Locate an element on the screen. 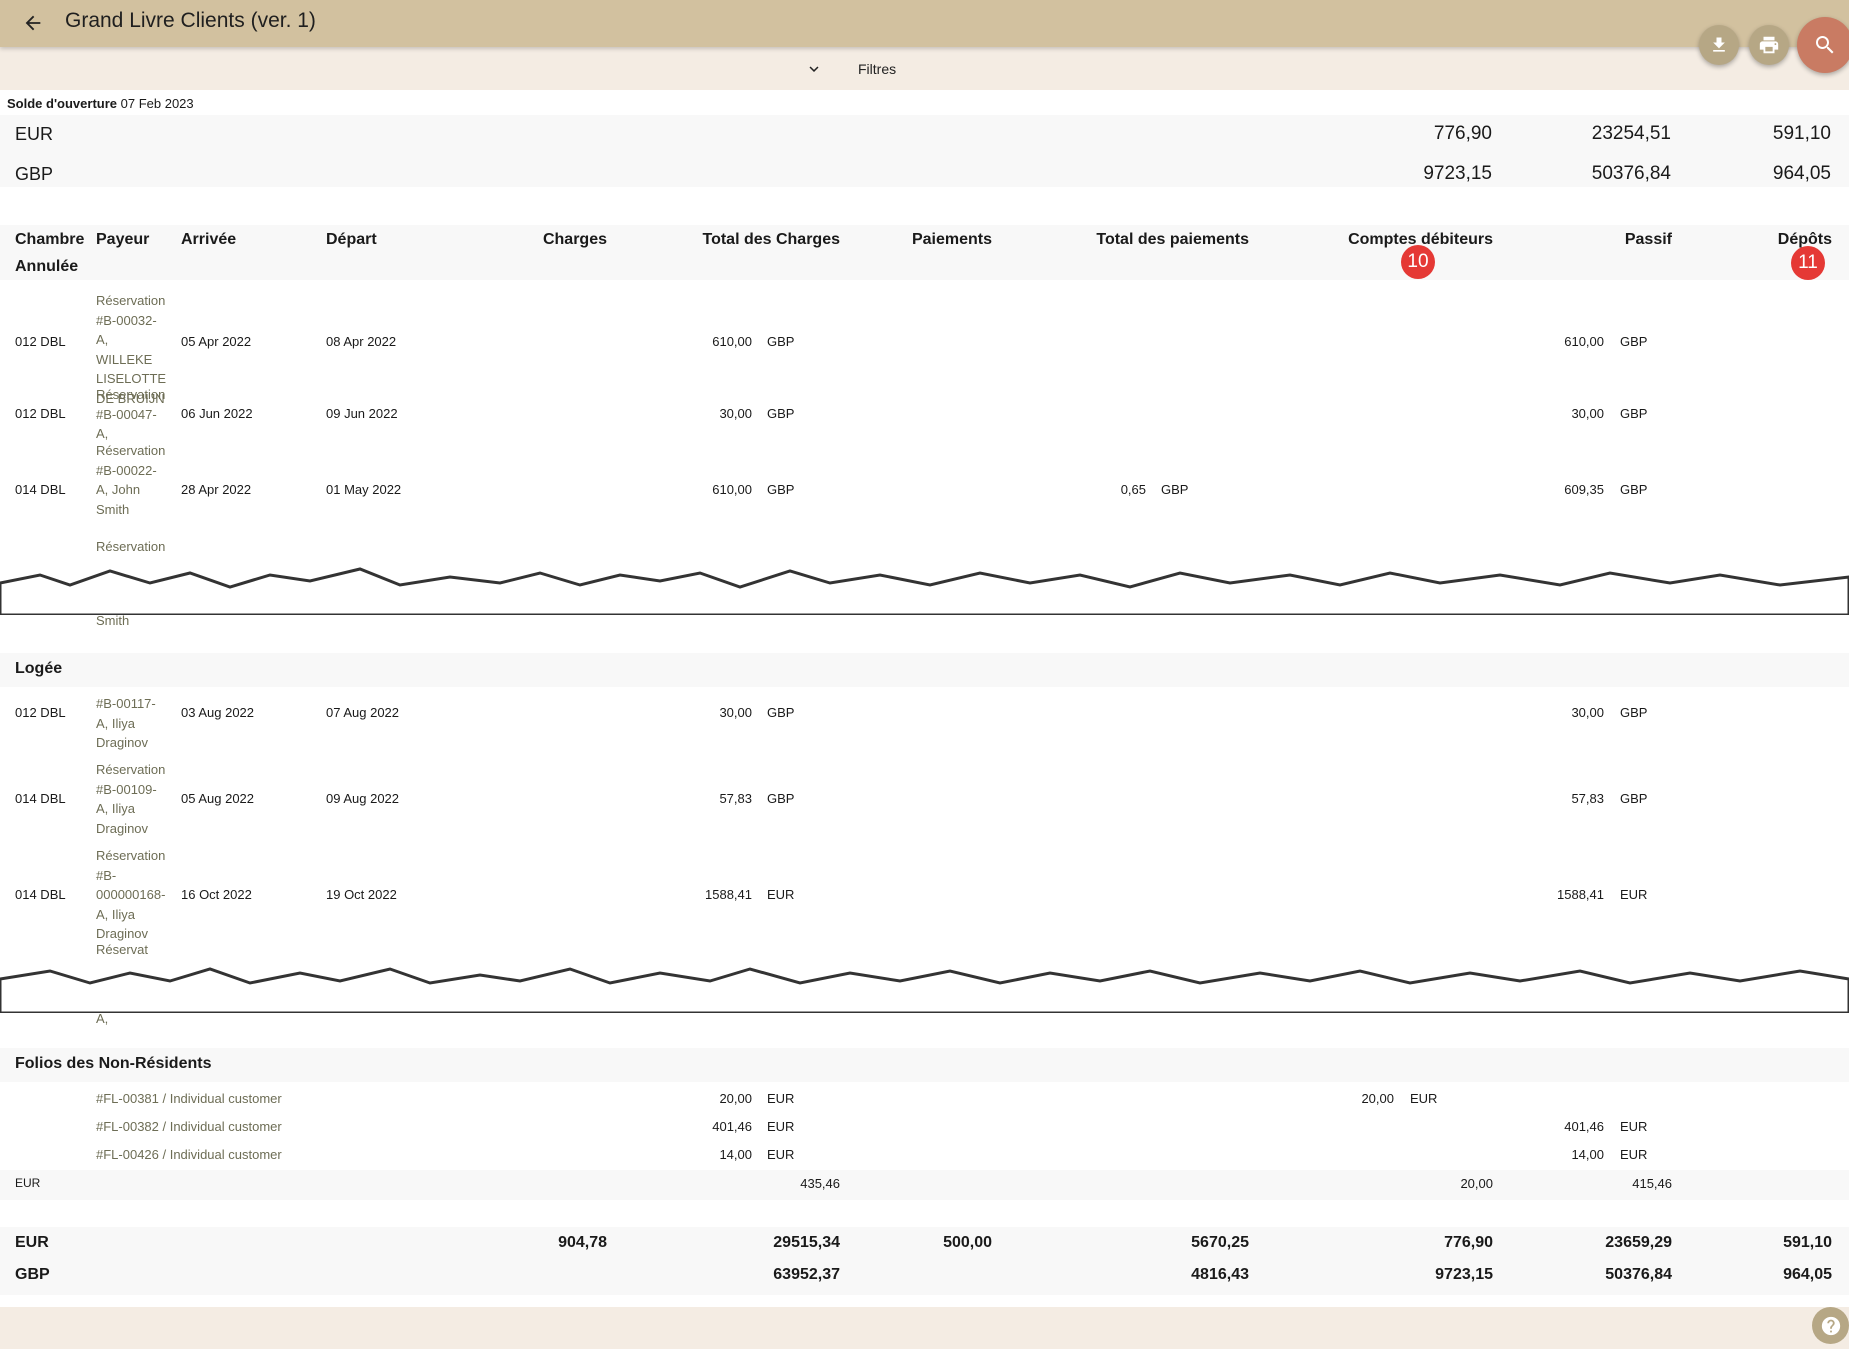 Image resolution: width=1849 pixels, height=1349 pixels. filter-toggle: Filtres is located at coordinates (860, 69).